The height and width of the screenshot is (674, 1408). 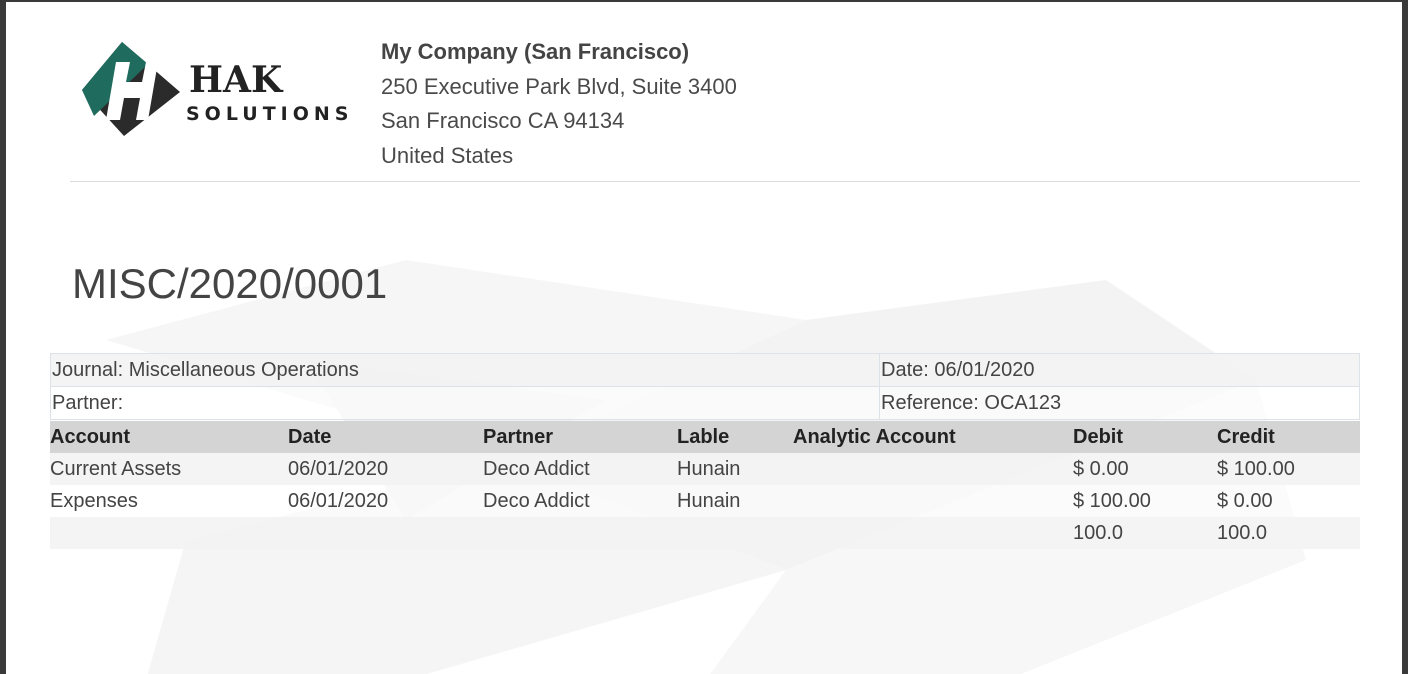 I want to click on company-country: United States, so click(x=447, y=155).